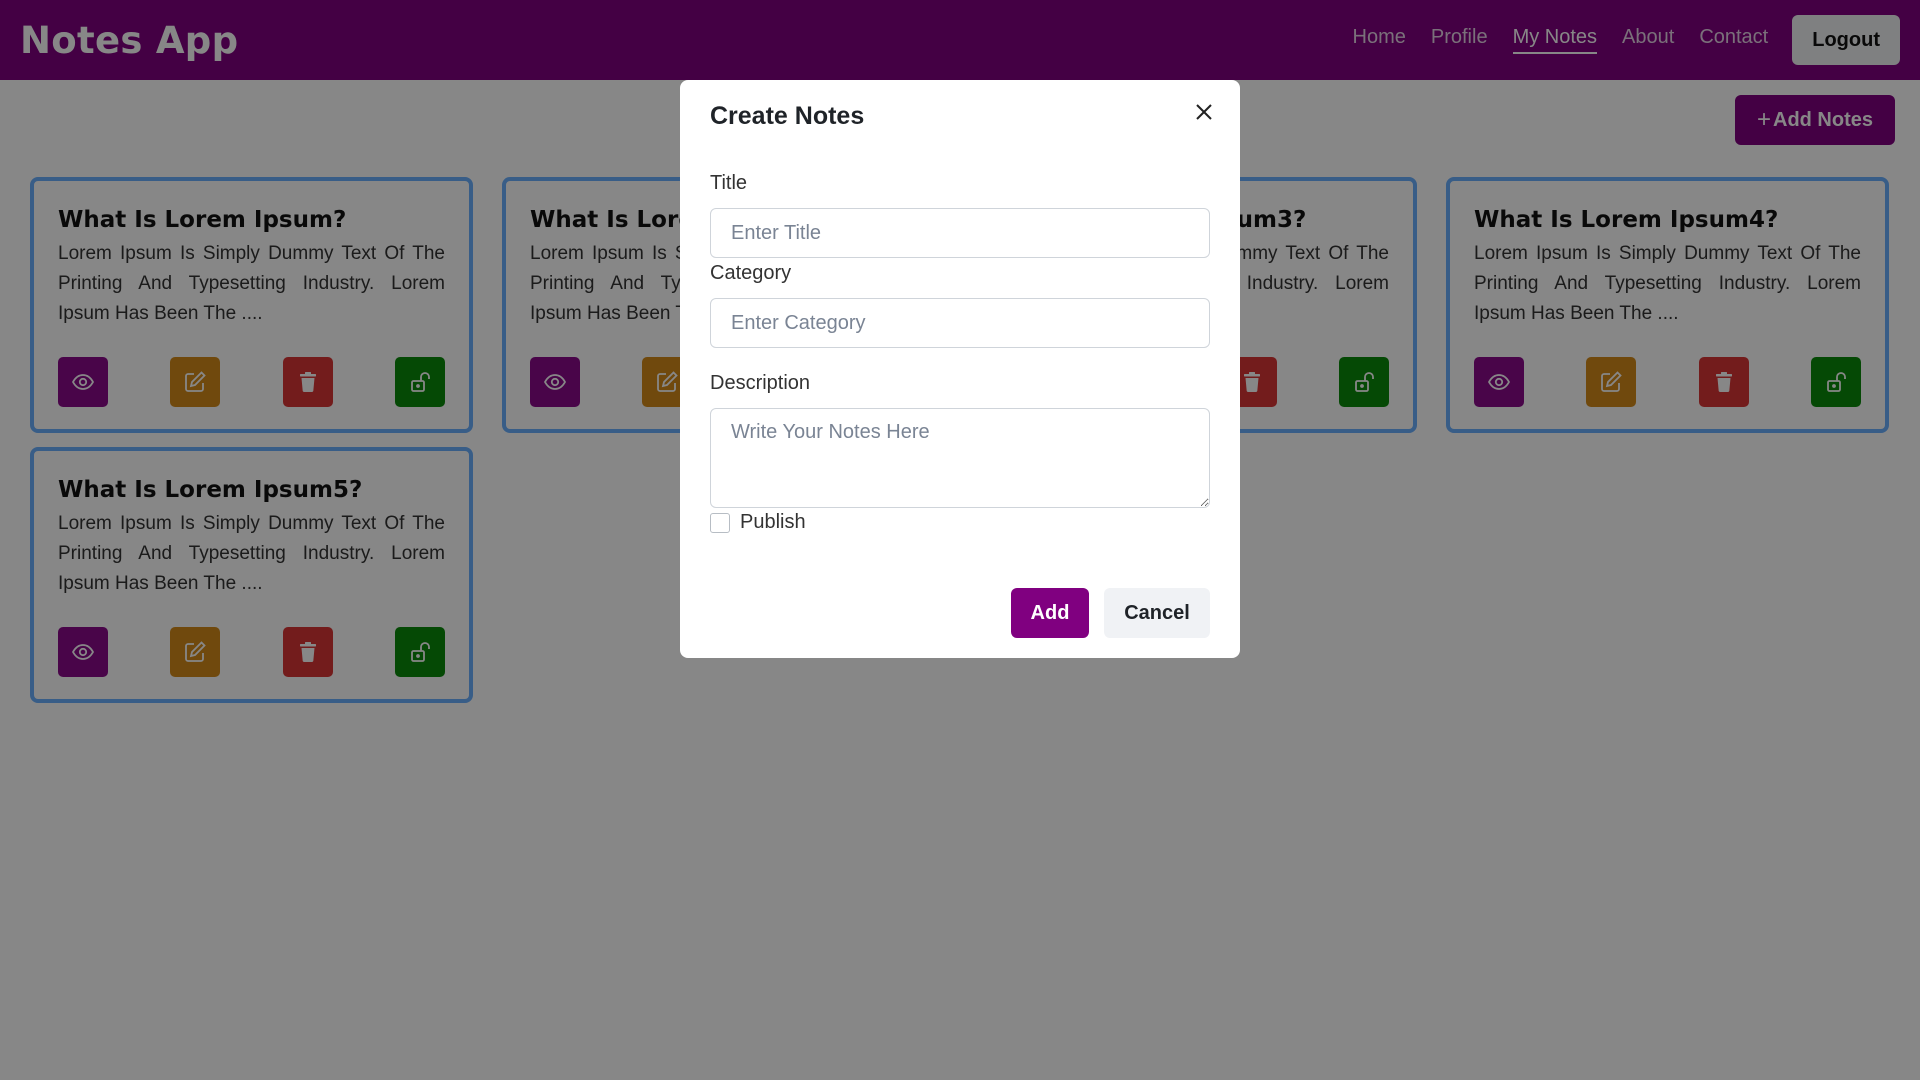  Describe the element at coordinates (960, 458) in the screenshot. I see `description-textarea` at that location.